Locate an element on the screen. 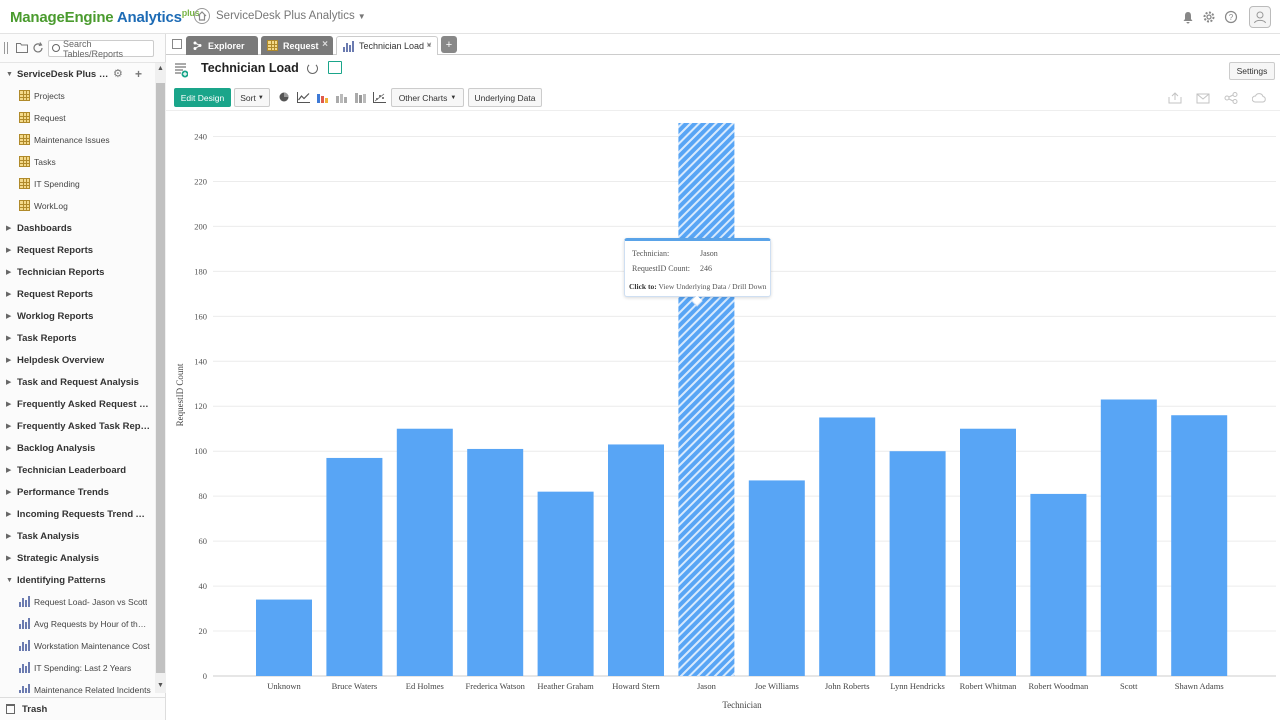 The image size is (1280, 720). bar-john-roberts is located at coordinates (847, 546).